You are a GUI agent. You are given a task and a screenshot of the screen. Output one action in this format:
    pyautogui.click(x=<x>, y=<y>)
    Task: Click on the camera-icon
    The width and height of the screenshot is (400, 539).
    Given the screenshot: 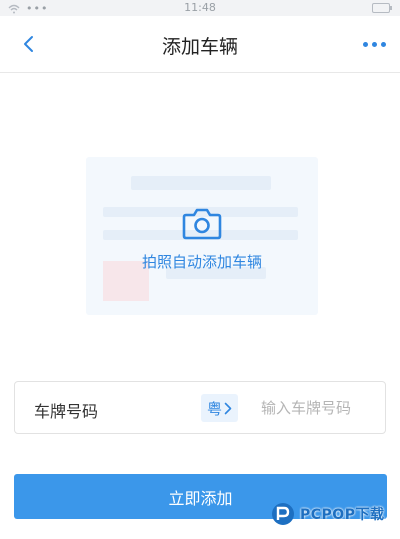 What is the action you would take?
    pyautogui.click(x=202, y=224)
    